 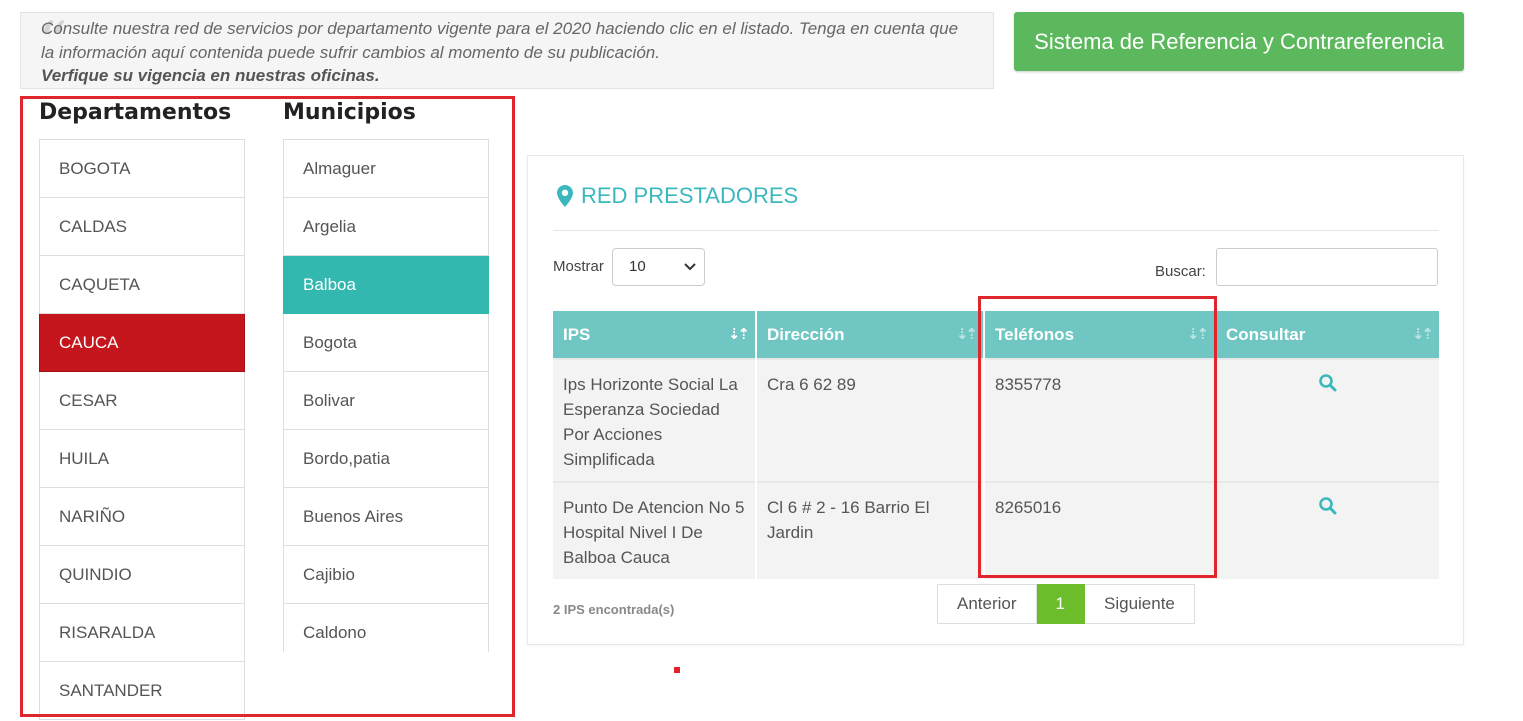 What do you see at coordinates (1140, 604) in the screenshot?
I see `next-page-button: Siguiente` at bounding box center [1140, 604].